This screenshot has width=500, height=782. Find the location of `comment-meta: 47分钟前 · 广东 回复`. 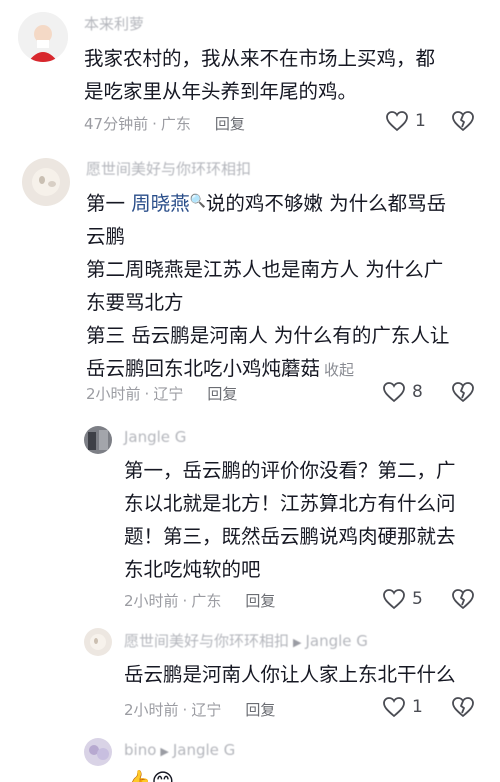

comment-meta: 47分钟前 · 广东 回复 is located at coordinates (164, 123).